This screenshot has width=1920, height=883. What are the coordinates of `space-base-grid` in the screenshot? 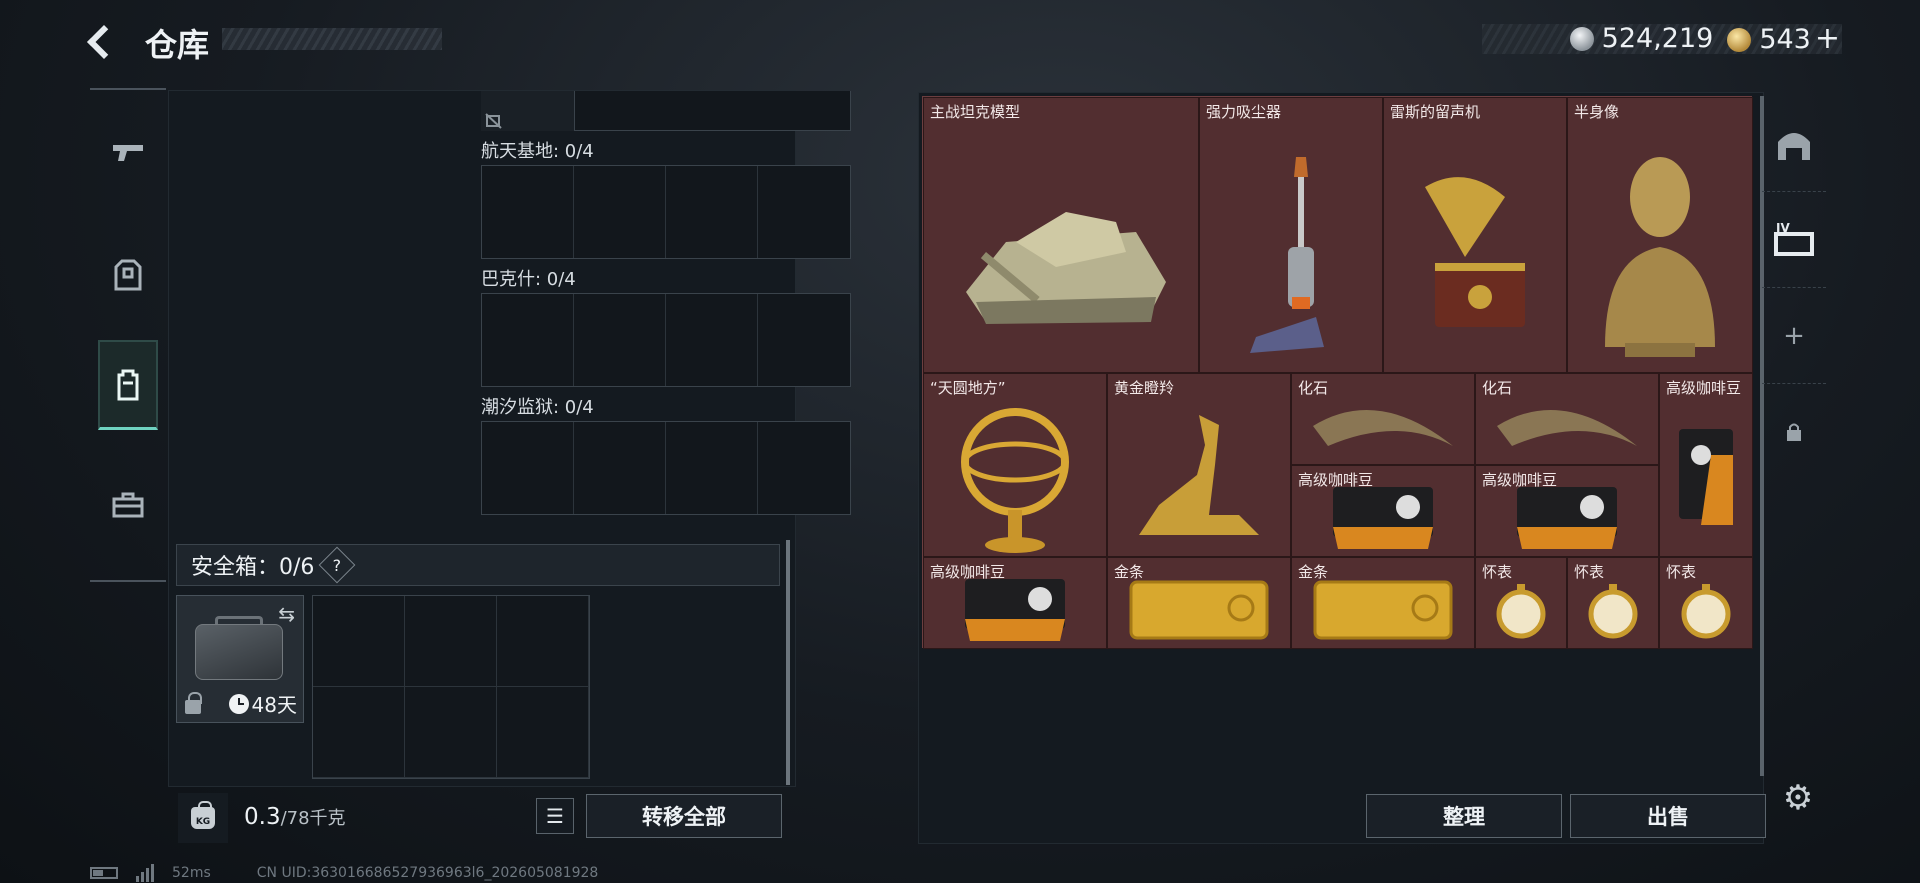 It's located at (666, 212).